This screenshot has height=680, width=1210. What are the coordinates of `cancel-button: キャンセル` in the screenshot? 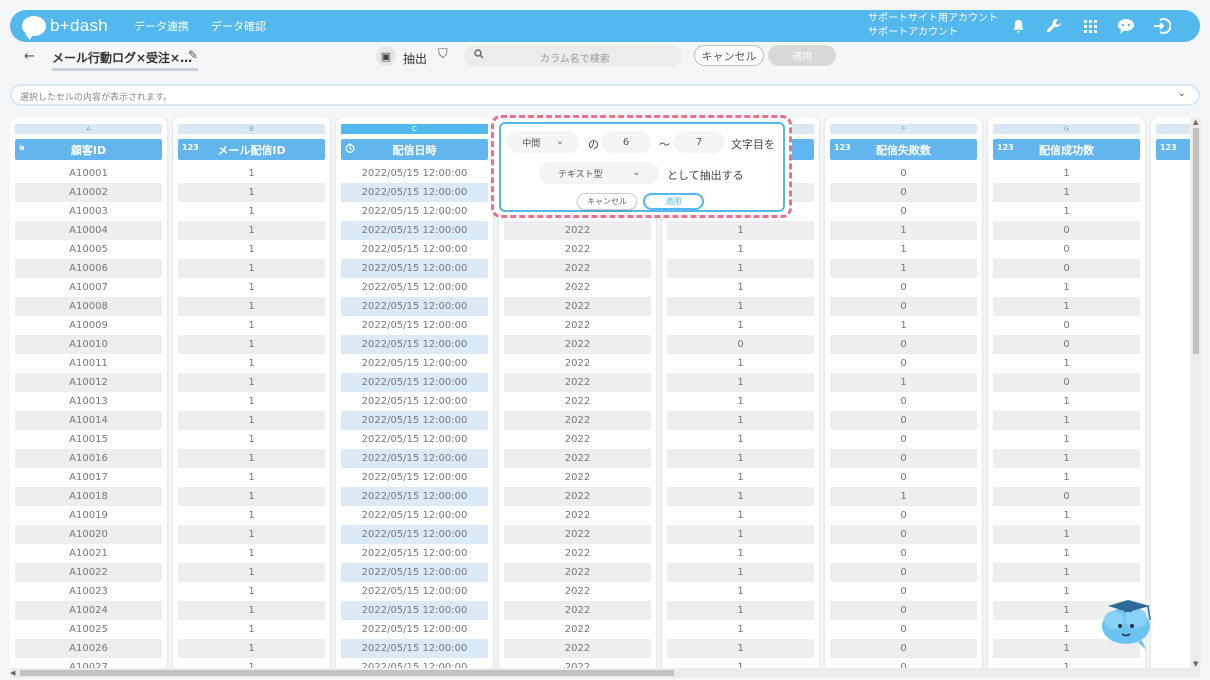 It's located at (729, 55).